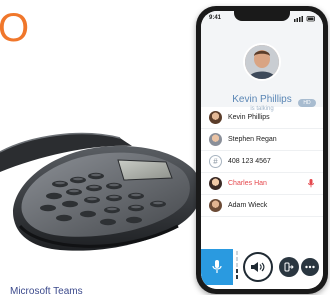 The height and width of the screenshot is (295, 330). I want to click on transfer-icon, so click(289, 267).